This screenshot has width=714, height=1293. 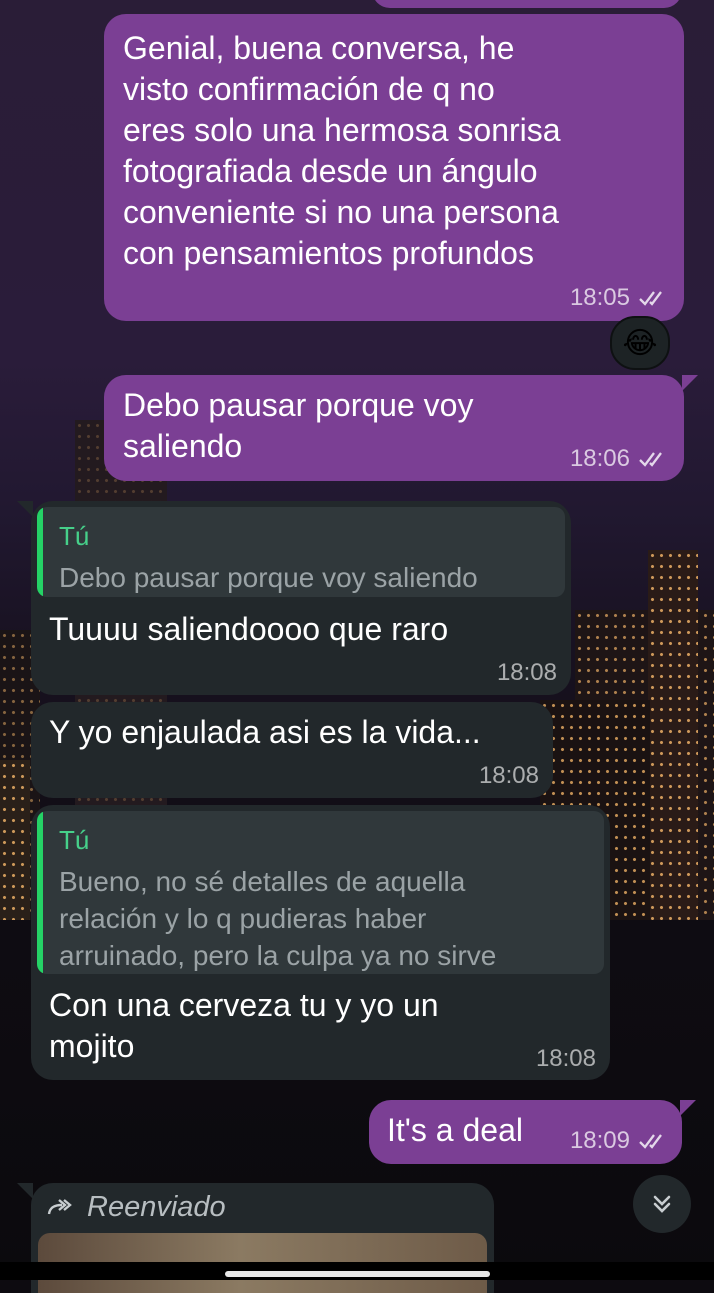 I want to click on message-time: 18:06, so click(x=599, y=458).